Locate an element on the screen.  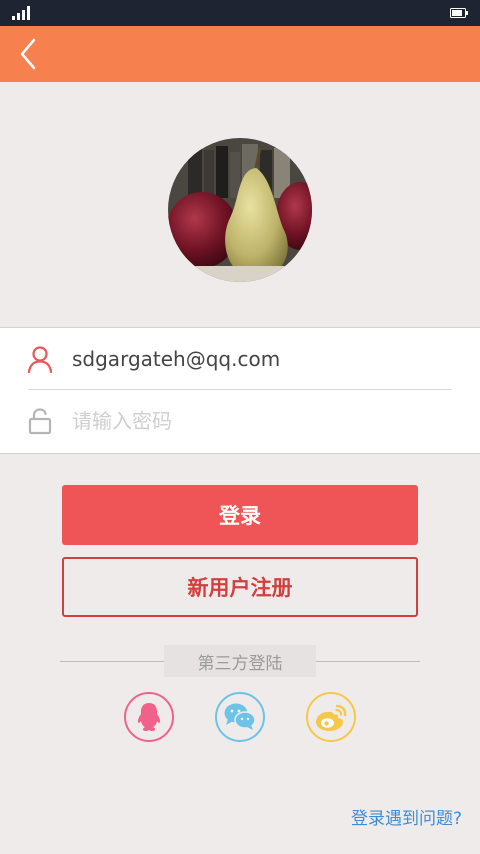
third-party-label: 第三方登陆 is located at coordinates (240, 661).